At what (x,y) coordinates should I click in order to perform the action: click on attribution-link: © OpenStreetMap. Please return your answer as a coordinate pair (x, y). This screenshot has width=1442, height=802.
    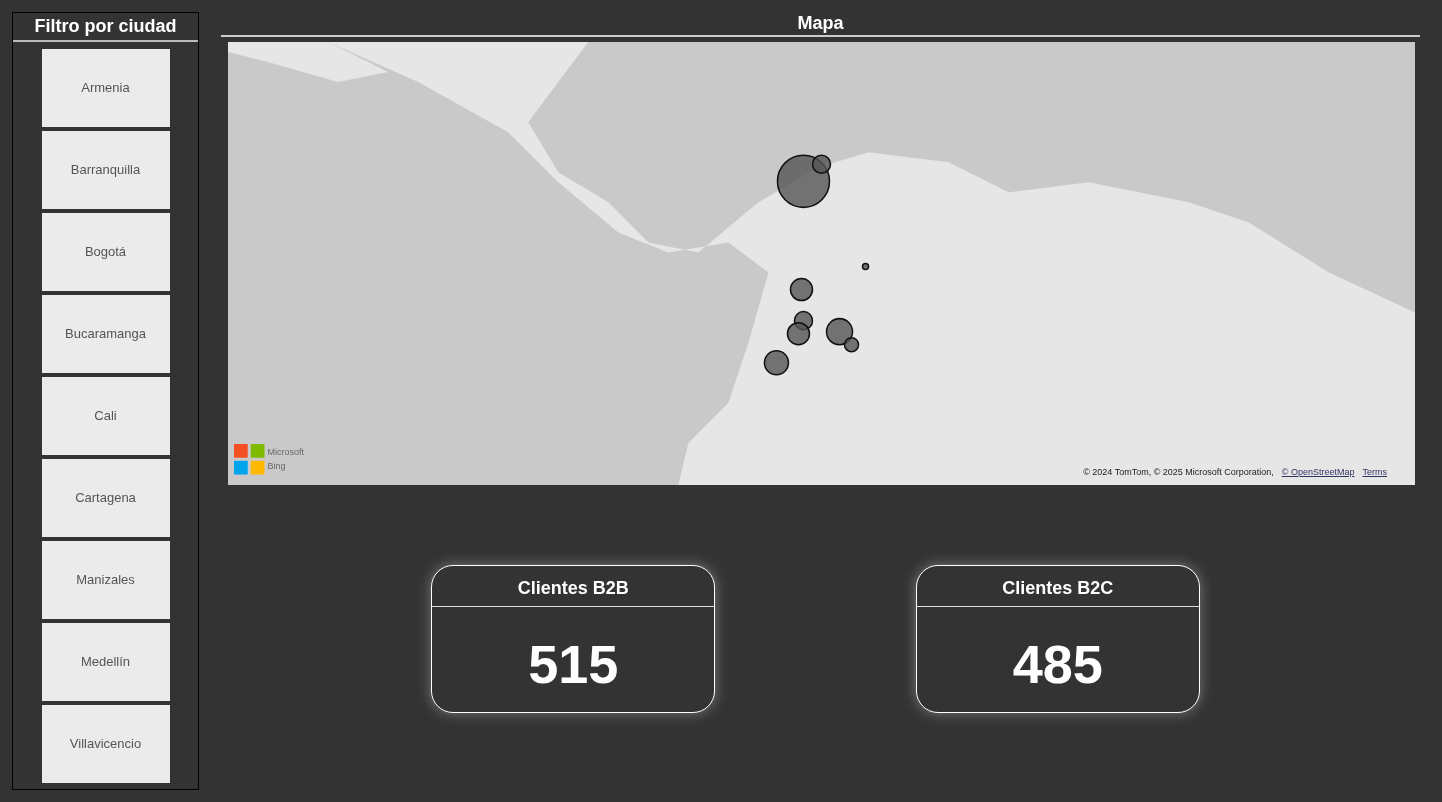
    Looking at the image, I should click on (1318, 472).